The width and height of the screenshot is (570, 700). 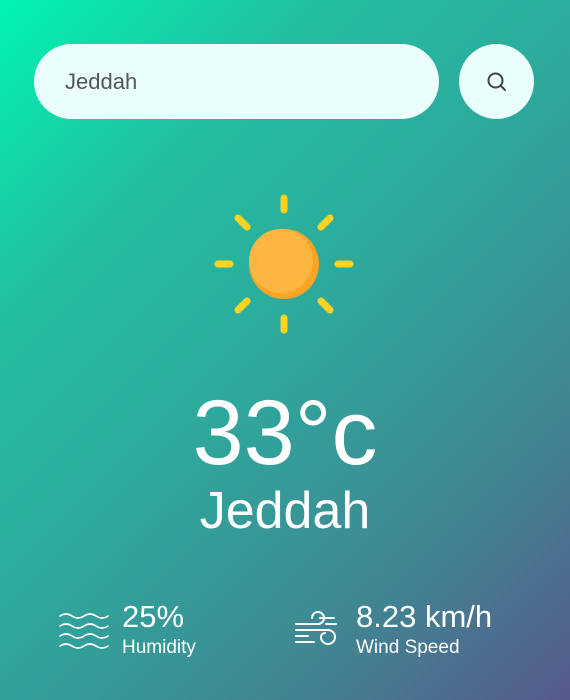 I want to click on wind-stat: 8.23 km/h Wind Speed, so click(x=392, y=630).